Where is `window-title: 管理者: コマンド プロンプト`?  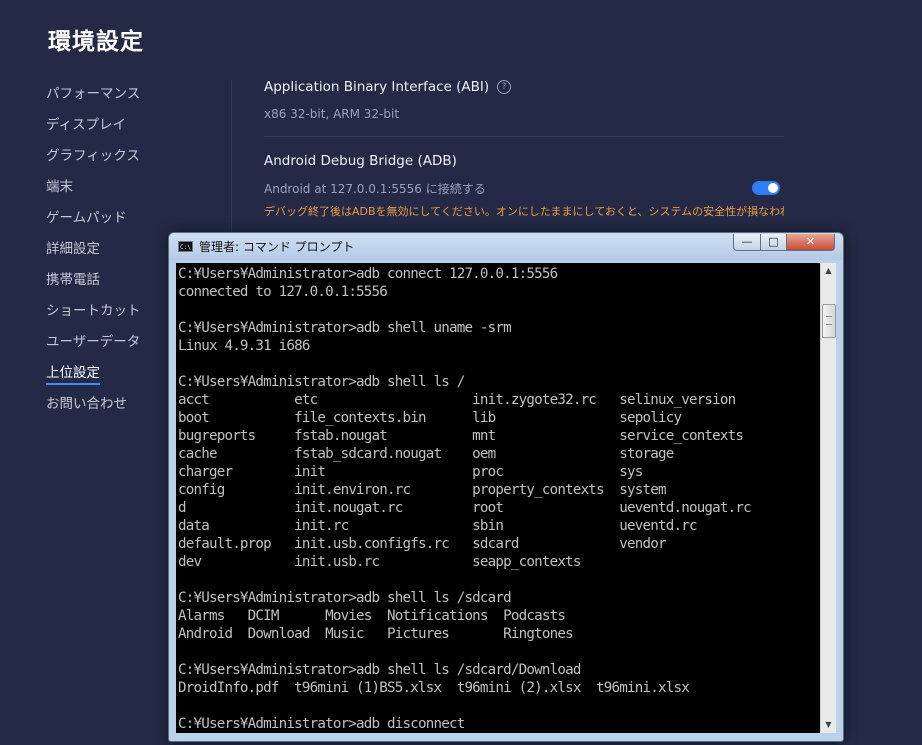 window-title: 管理者: コマンド プロンプト is located at coordinates (277, 247).